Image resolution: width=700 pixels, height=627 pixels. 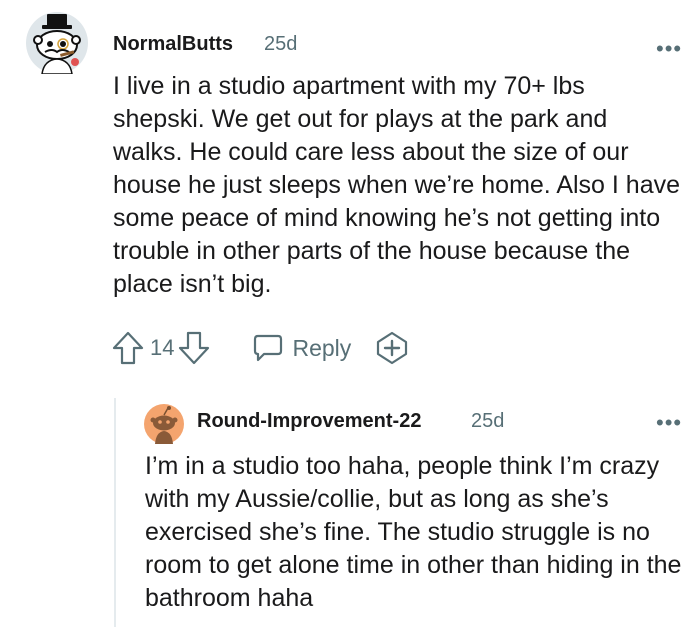 I want to click on comment-timestamp: 25d, so click(x=281, y=44).